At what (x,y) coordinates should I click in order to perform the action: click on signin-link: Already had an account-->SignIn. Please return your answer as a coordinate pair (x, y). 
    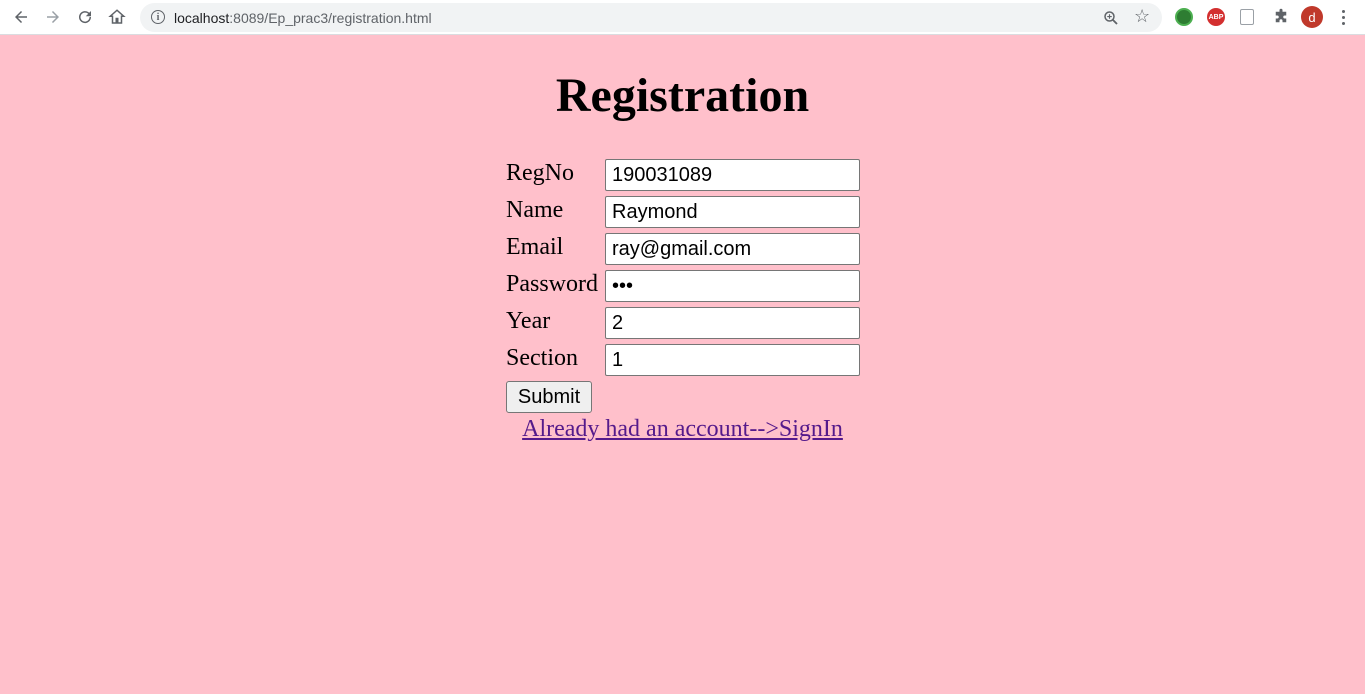
    Looking at the image, I should click on (682, 429).